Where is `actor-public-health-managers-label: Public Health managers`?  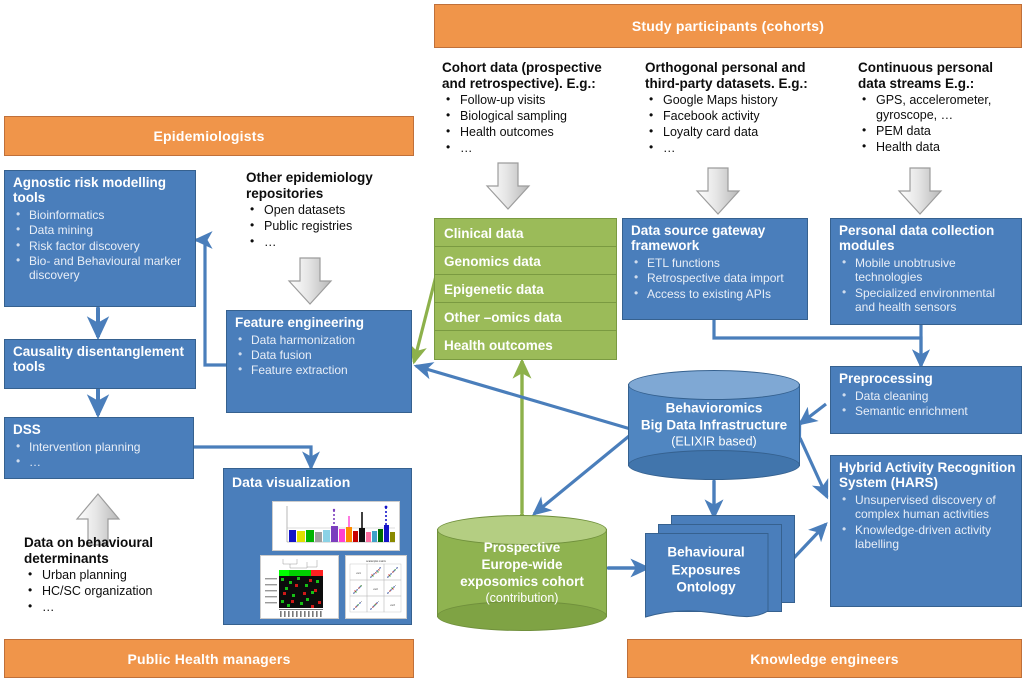 actor-public-health-managers-label: Public Health managers is located at coordinates (209, 658).